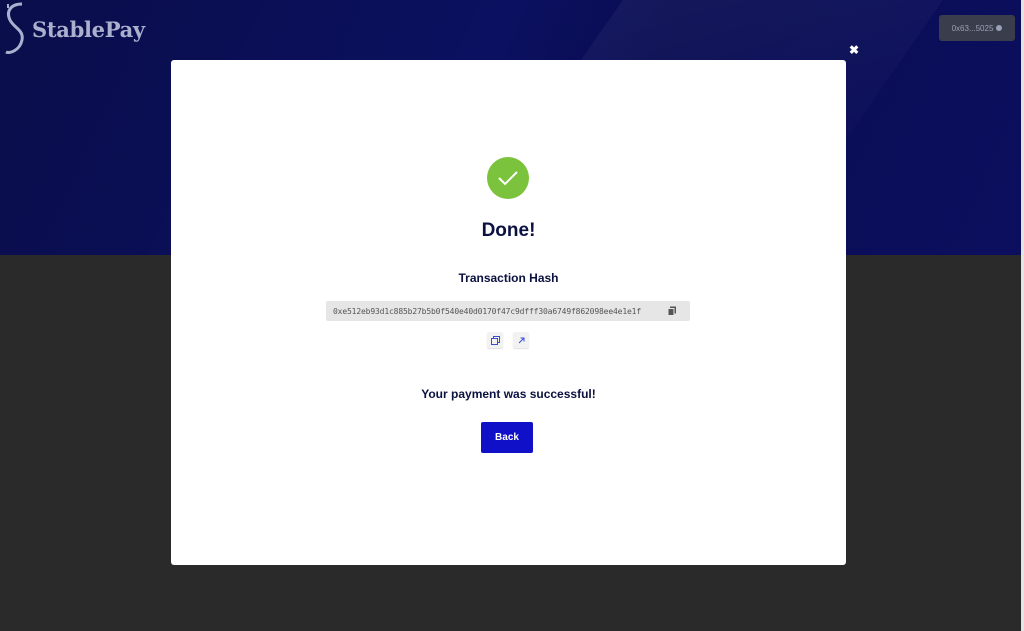 The image size is (1024, 631). Describe the element at coordinates (972, 28) in the screenshot. I see `wallet-address: 0x63...5025` at that location.